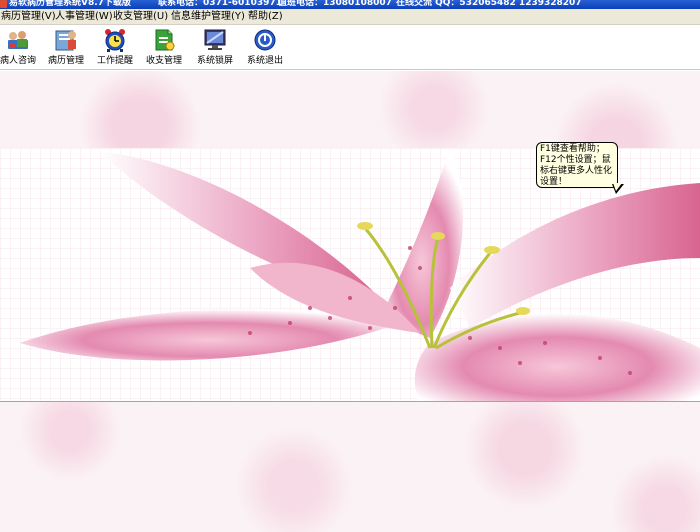 This screenshot has width=700, height=532. I want to click on finance-button: 收支管理, so click(164, 48).